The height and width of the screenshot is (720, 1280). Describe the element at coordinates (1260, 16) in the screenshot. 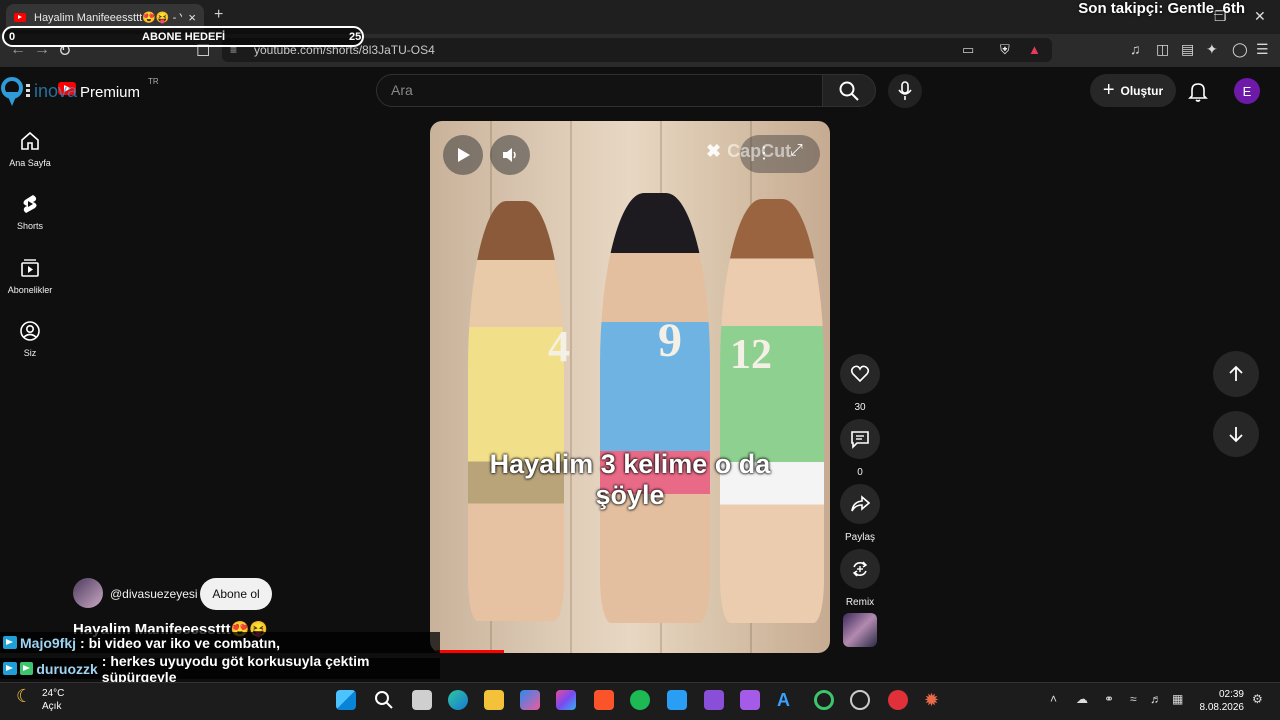

I see `window-close-button: ✕` at that location.